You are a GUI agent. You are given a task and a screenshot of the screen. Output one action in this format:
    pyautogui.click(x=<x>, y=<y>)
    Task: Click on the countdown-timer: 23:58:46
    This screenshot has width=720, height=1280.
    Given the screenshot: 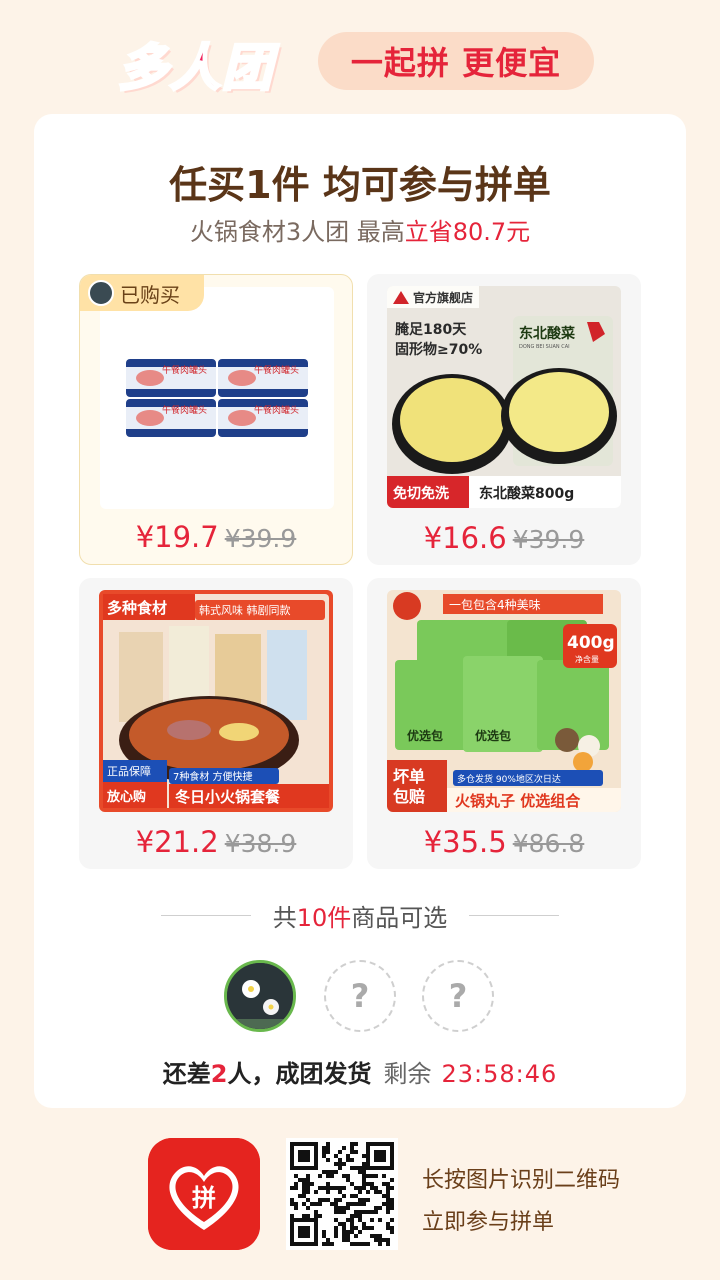 What is the action you would take?
    pyautogui.click(x=499, y=1074)
    